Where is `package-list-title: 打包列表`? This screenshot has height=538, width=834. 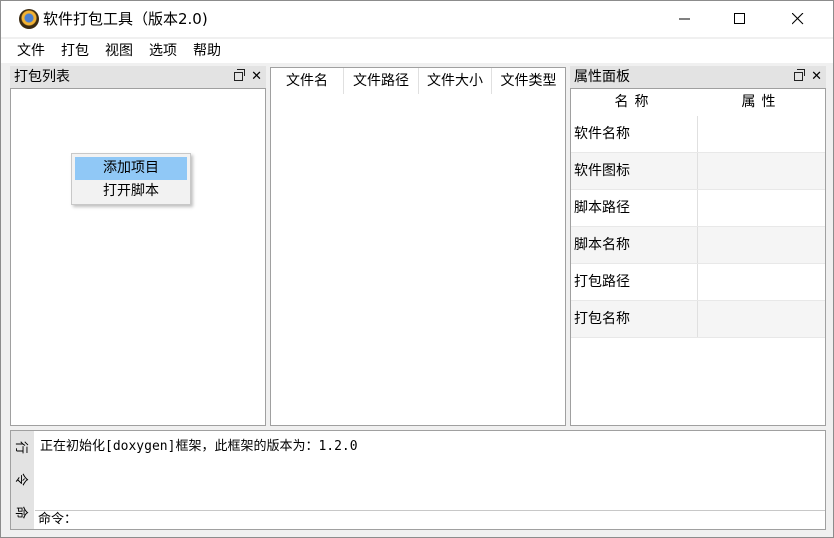
package-list-title: 打包列表 is located at coordinates (42, 77).